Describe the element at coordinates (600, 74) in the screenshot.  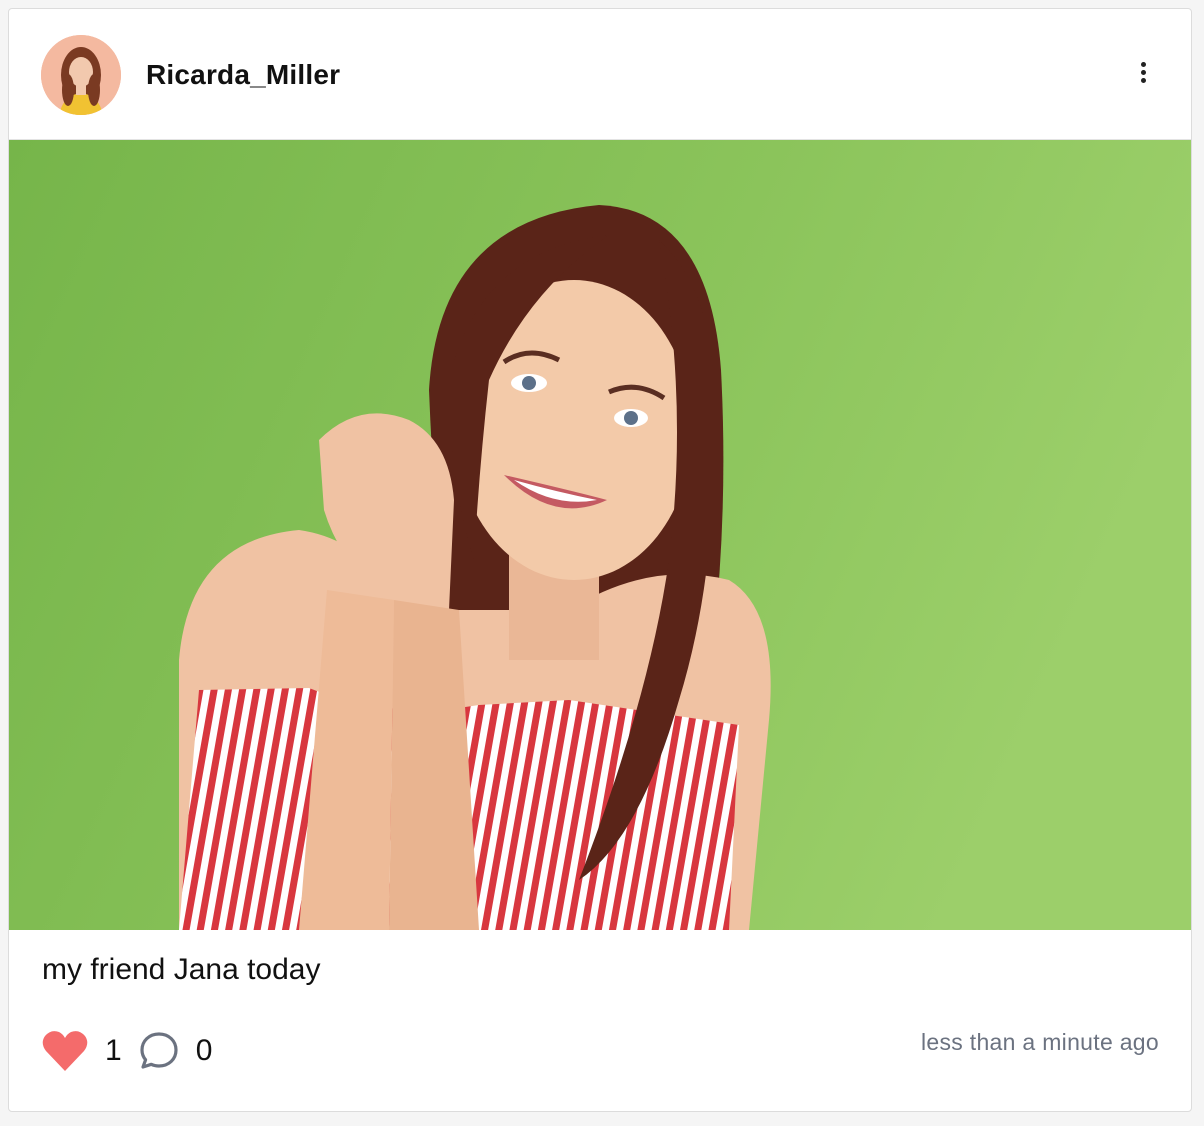
I see `post-header: Ricarda_Miller` at that location.